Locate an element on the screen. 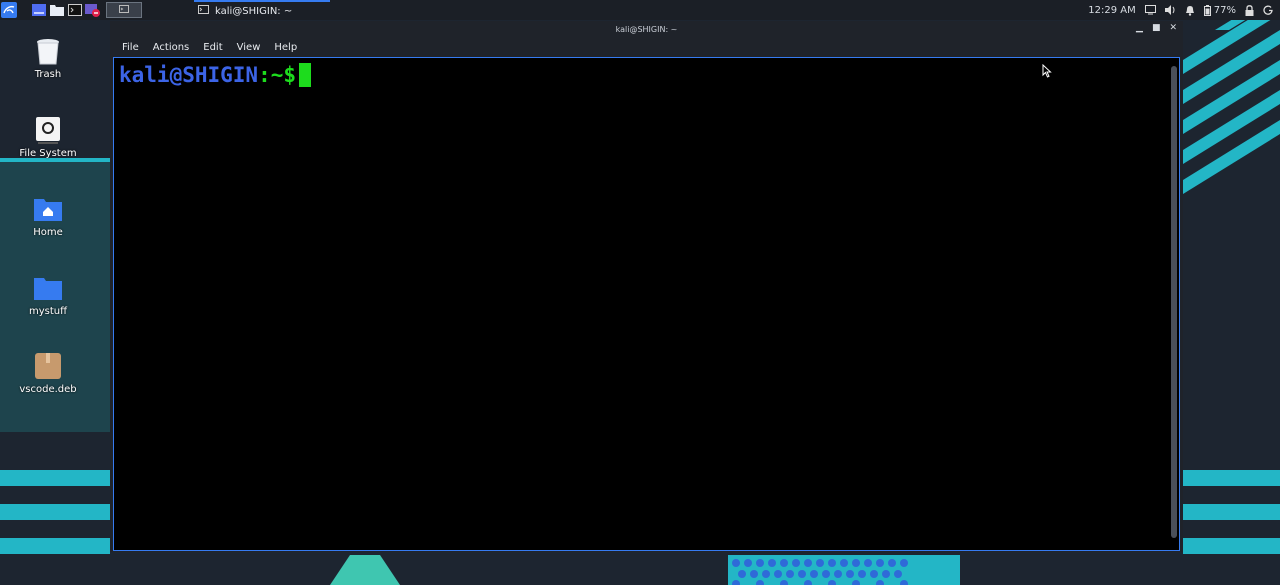 The image size is (1280, 585). show-desktop-icon is located at coordinates (39, 10).